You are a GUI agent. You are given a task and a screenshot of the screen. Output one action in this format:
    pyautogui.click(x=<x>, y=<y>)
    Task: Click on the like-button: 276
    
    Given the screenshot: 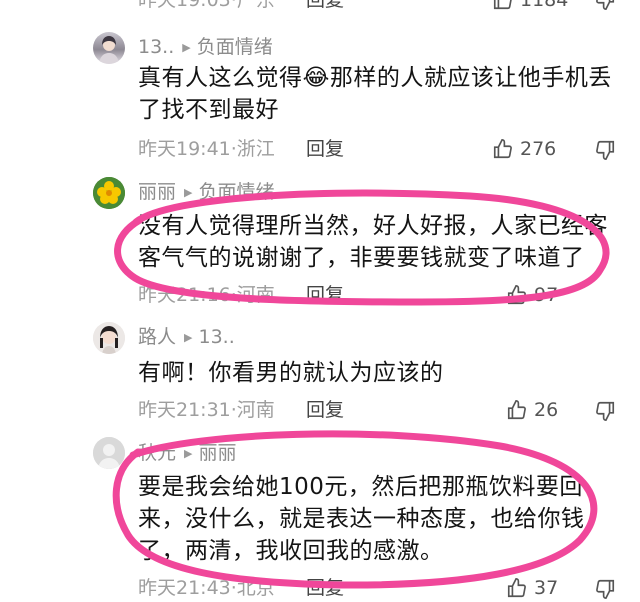 What is the action you would take?
    pyautogui.click(x=524, y=149)
    